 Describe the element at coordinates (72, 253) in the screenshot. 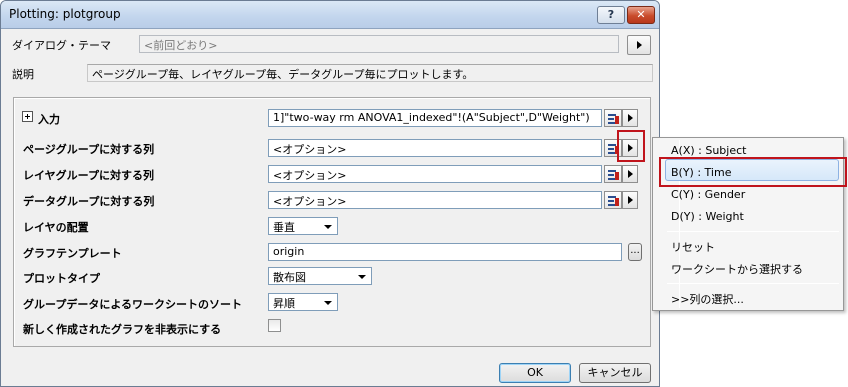

I see `graph-template-label: グラフテンプレート` at that location.